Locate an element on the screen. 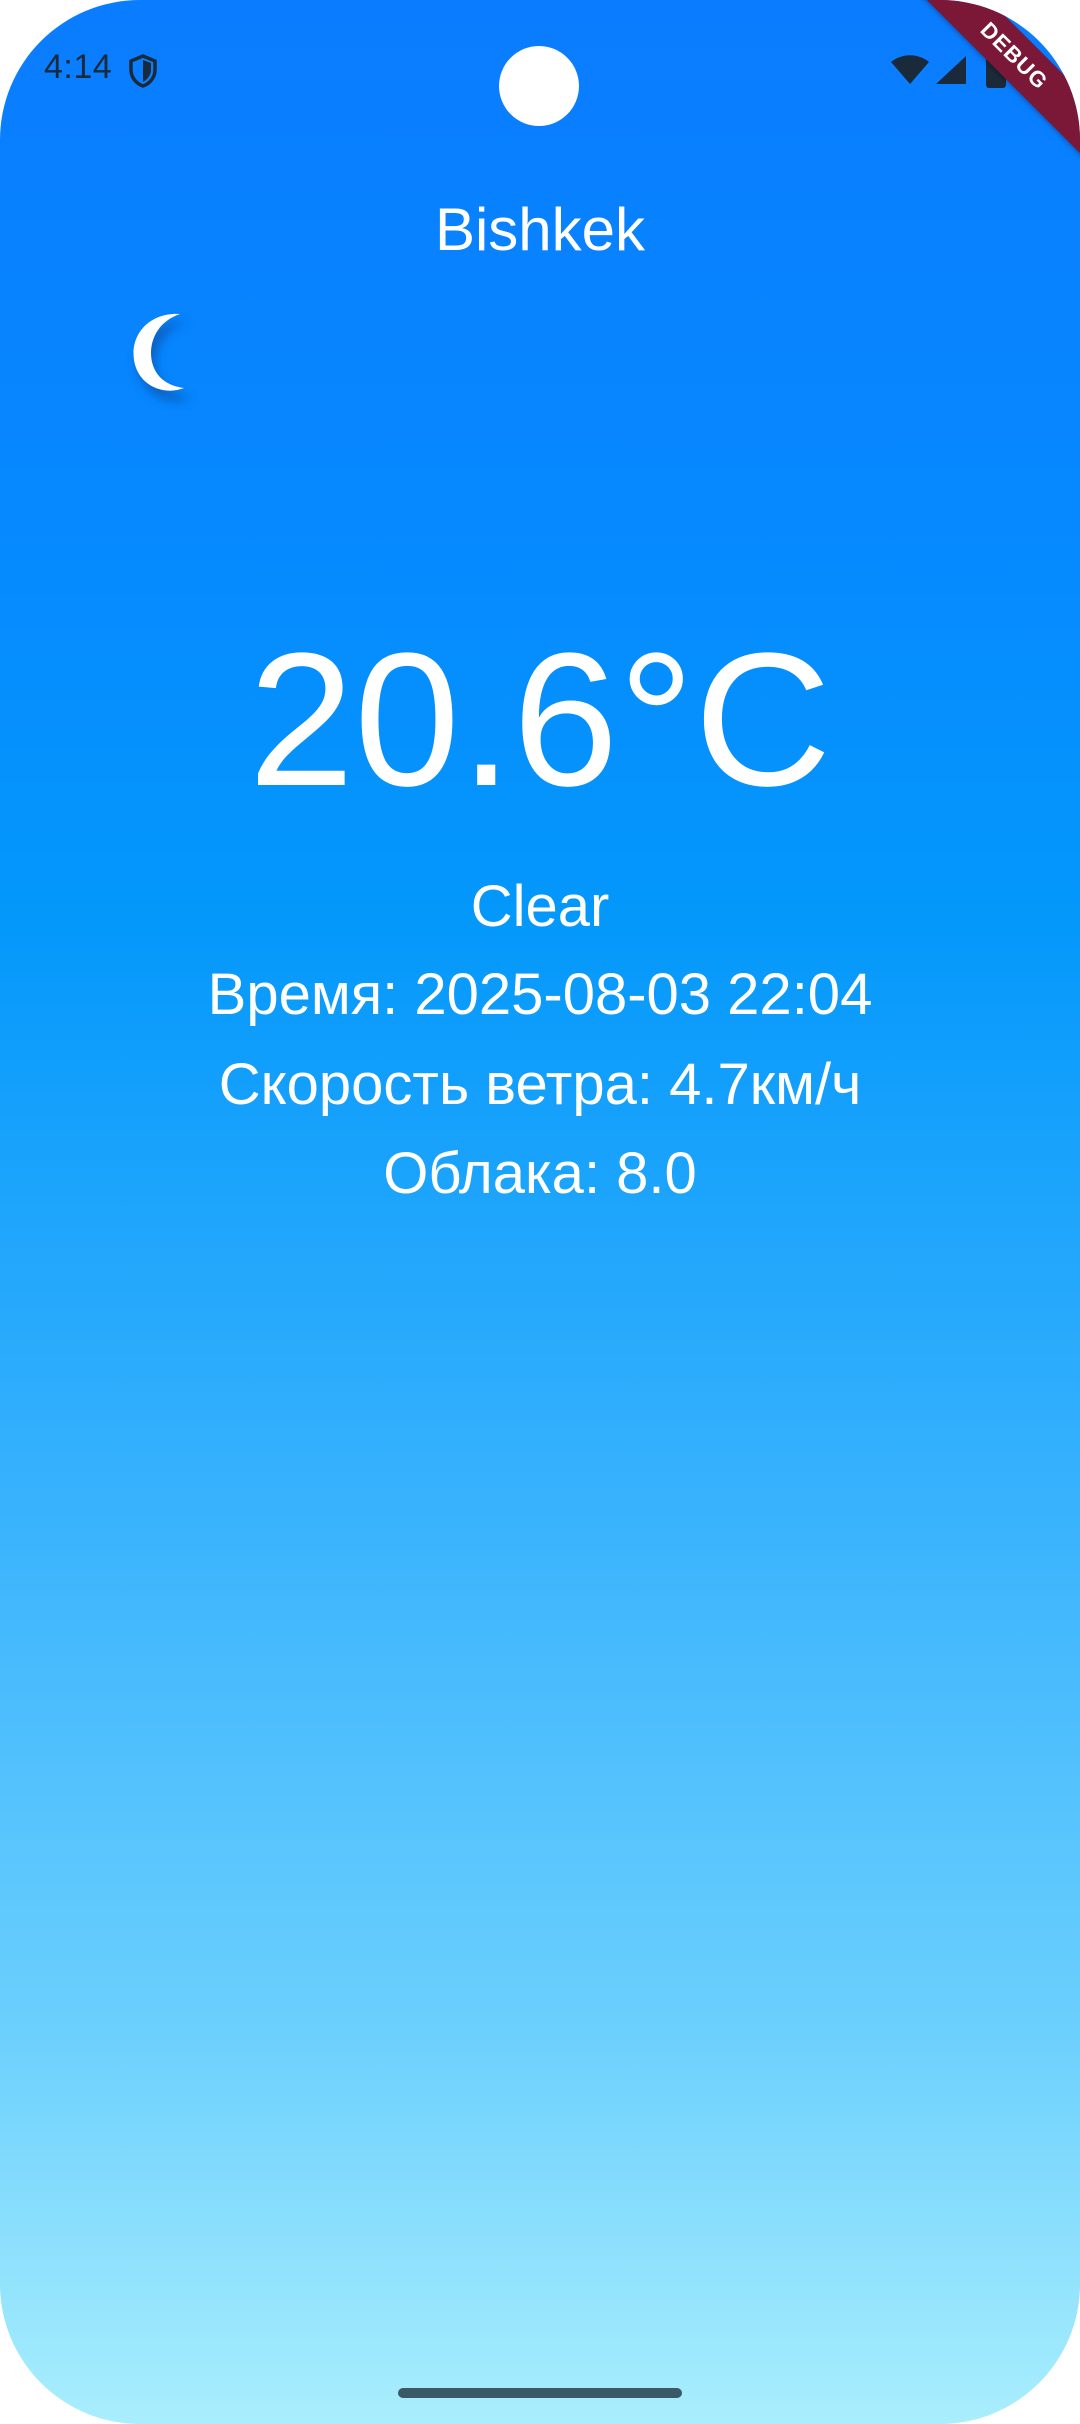 This screenshot has height=2424, width=1080. camera-cutout is located at coordinates (539, 86).